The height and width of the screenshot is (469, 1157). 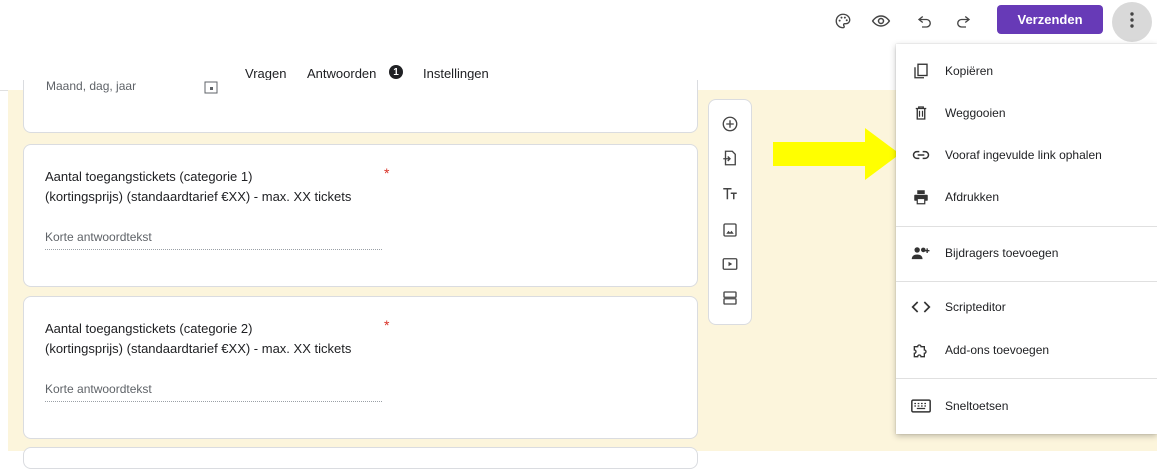 I want to click on menu-item-label: Scripteditor, so click(x=975, y=307).